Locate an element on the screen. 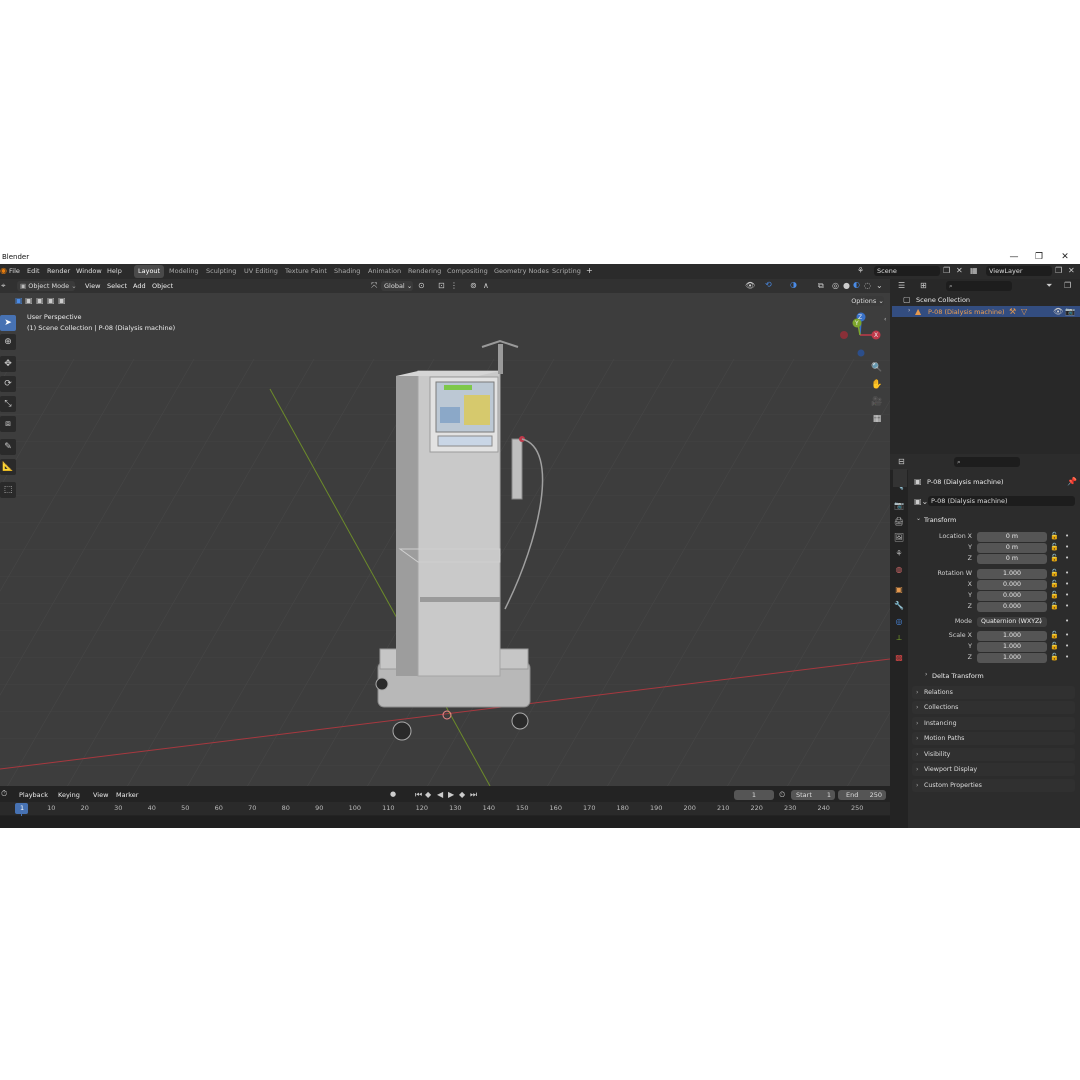 The image size is (1080, 1080). menu-edit: Edit is located at coordinates (33, 271).